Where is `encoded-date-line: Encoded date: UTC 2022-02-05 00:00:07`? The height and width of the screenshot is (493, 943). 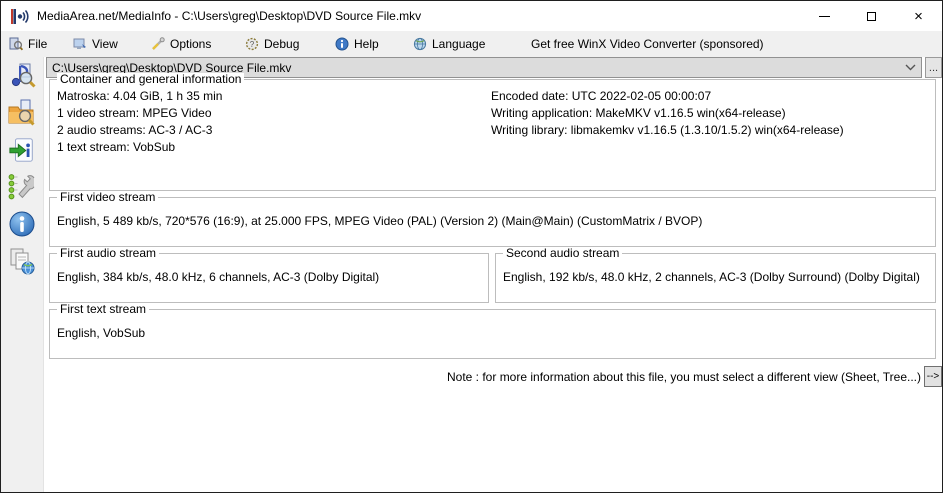
encoded-date-line: Encoded date: UTC 2022-02-05 00:00:07 is located at coordinates (601, 96).